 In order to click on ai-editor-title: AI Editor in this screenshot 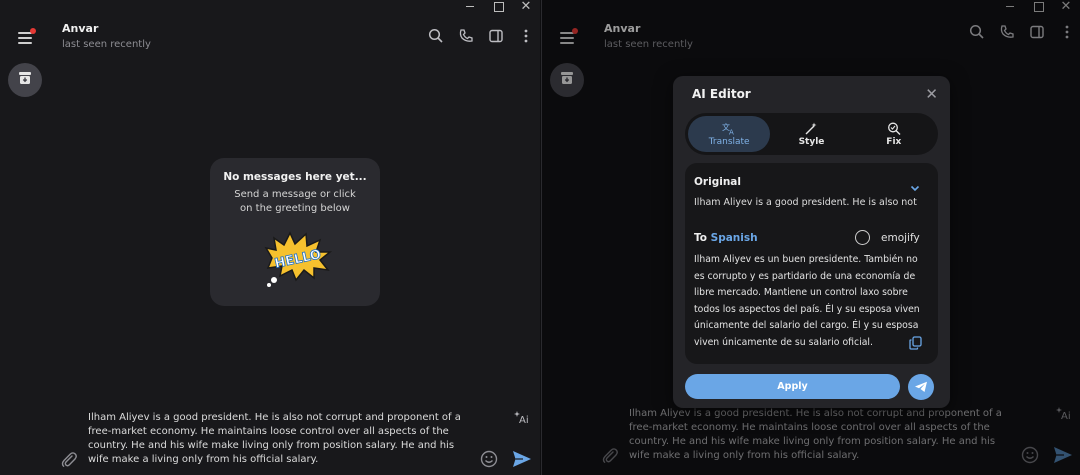, I will do `click(721, 94)`.